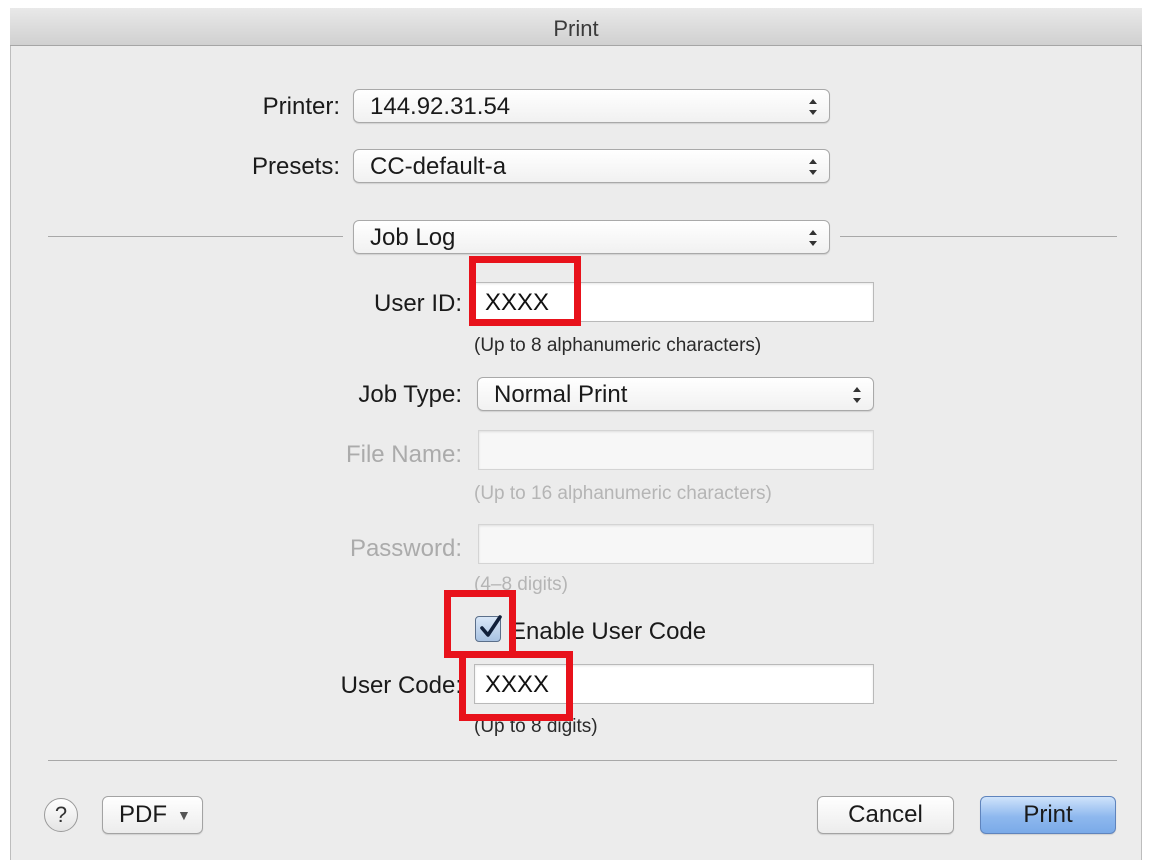 This screenshot has width=1152, height=861. Describe the element at coordinates (521, 584) in the screenshot. I see `password-hint: (4–8 digits)` at that location.